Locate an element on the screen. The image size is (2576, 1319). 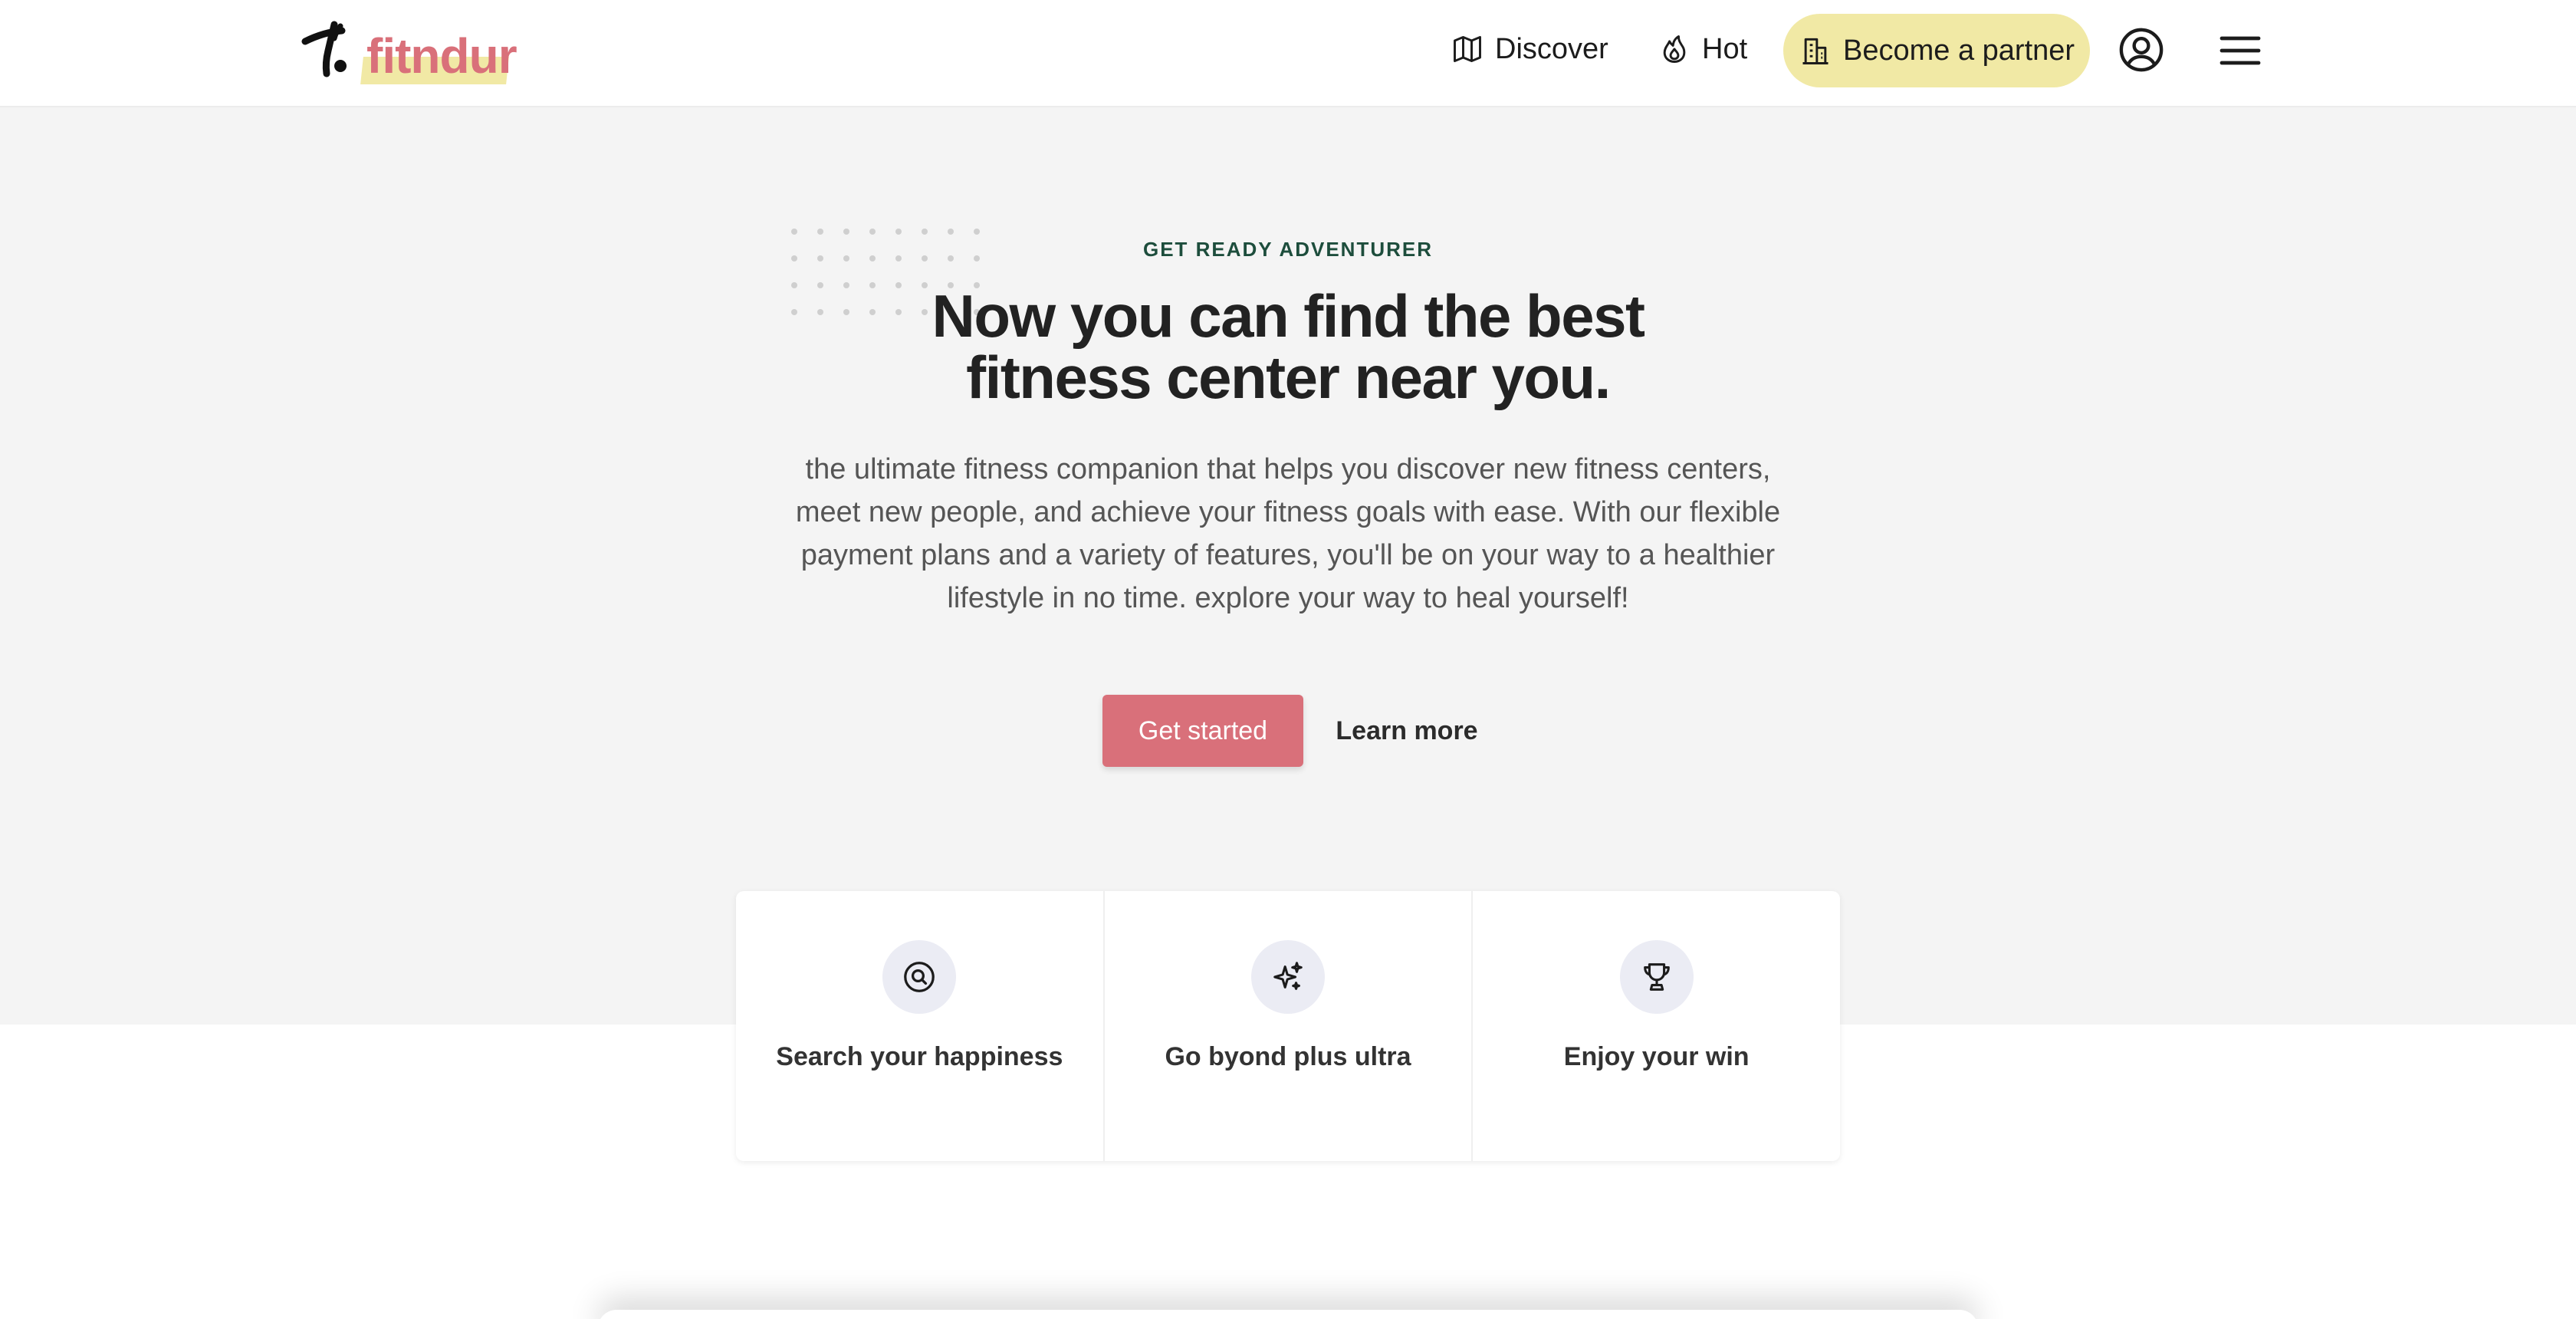
search-icon is located at coordinates (919, 977).